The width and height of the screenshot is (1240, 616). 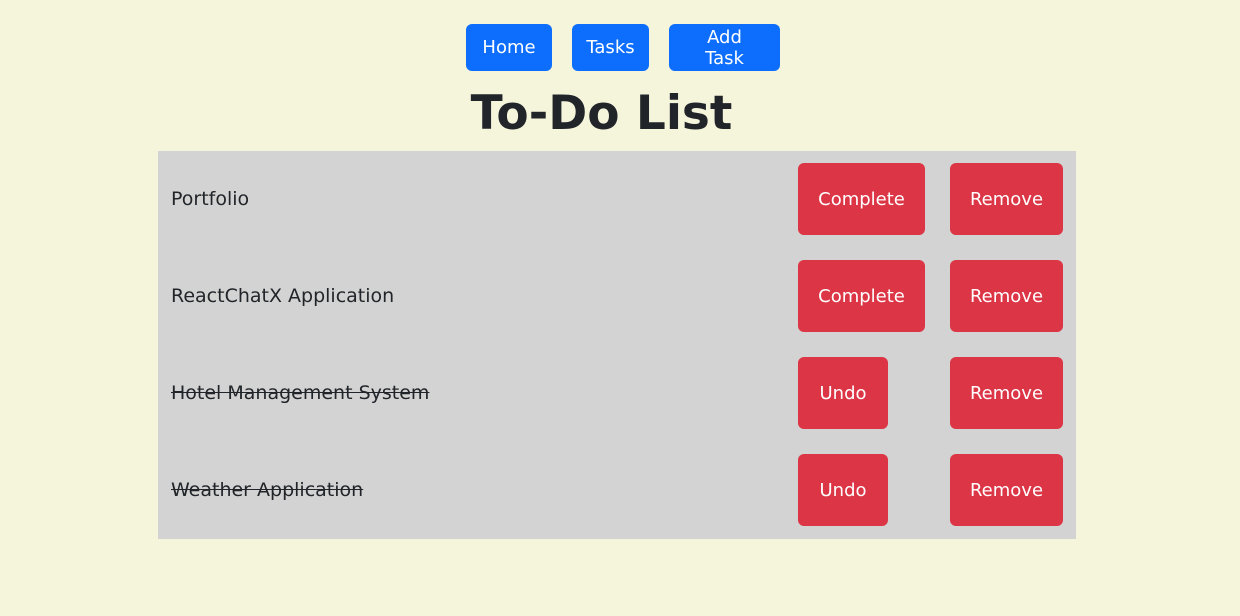 What do you see at coordinates (267, 490) in the screenshot?
I see `task-name-completed: Weather Application` at bounding box center [267, 490].